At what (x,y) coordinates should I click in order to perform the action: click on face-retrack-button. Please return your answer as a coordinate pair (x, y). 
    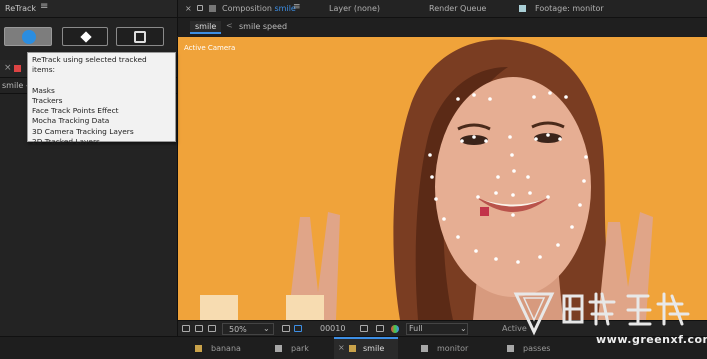
    Looking at the image, I should click on (28, 36).